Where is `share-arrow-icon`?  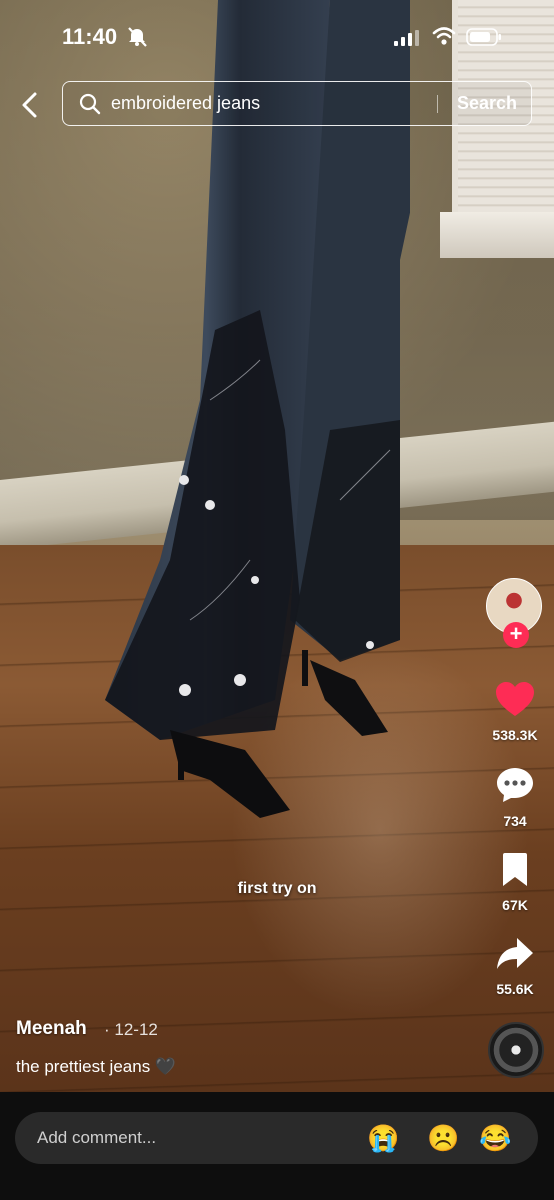
share-arrow-icon is located at coordinates (515, 953).